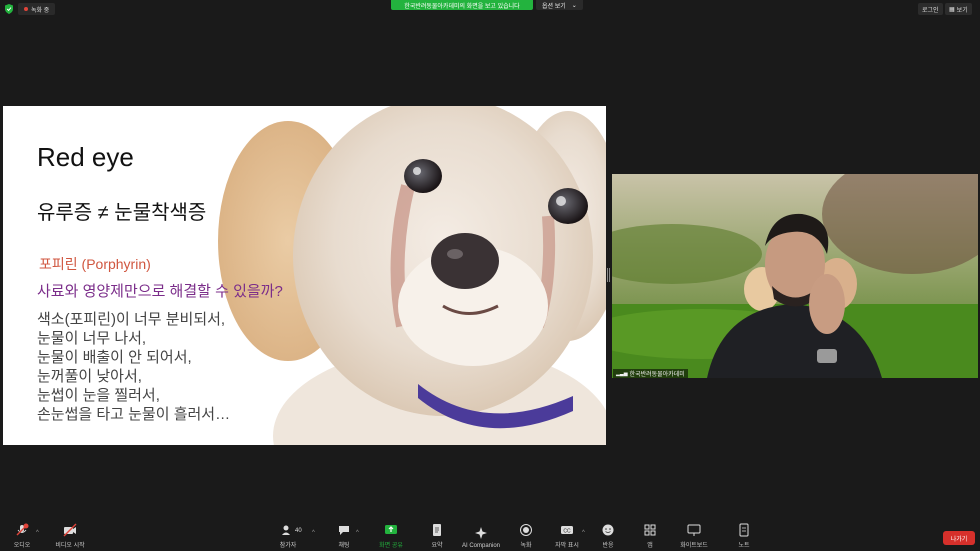  I want to click on share-screen-label: 화면 공유, so click(391, 546).